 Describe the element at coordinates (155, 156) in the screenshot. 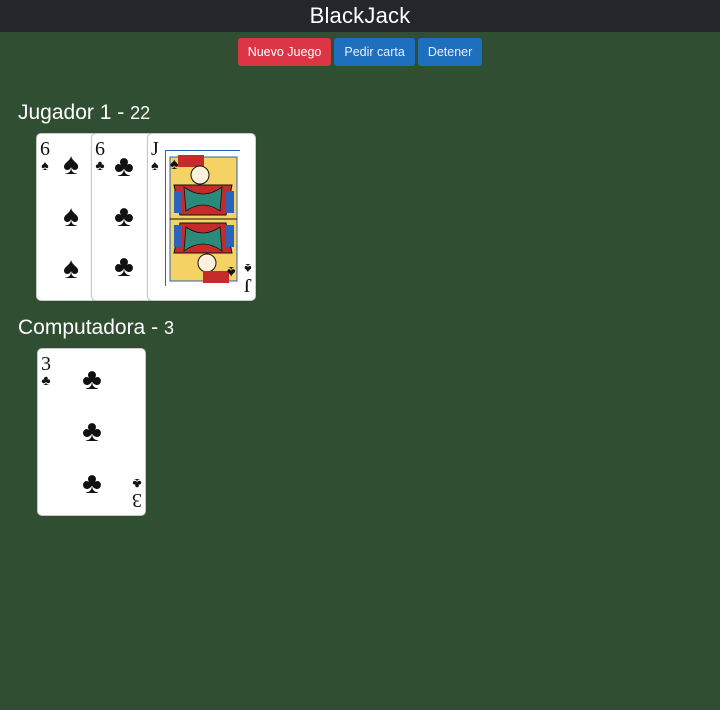

I see `card-corner-top: J ♠` at that location.